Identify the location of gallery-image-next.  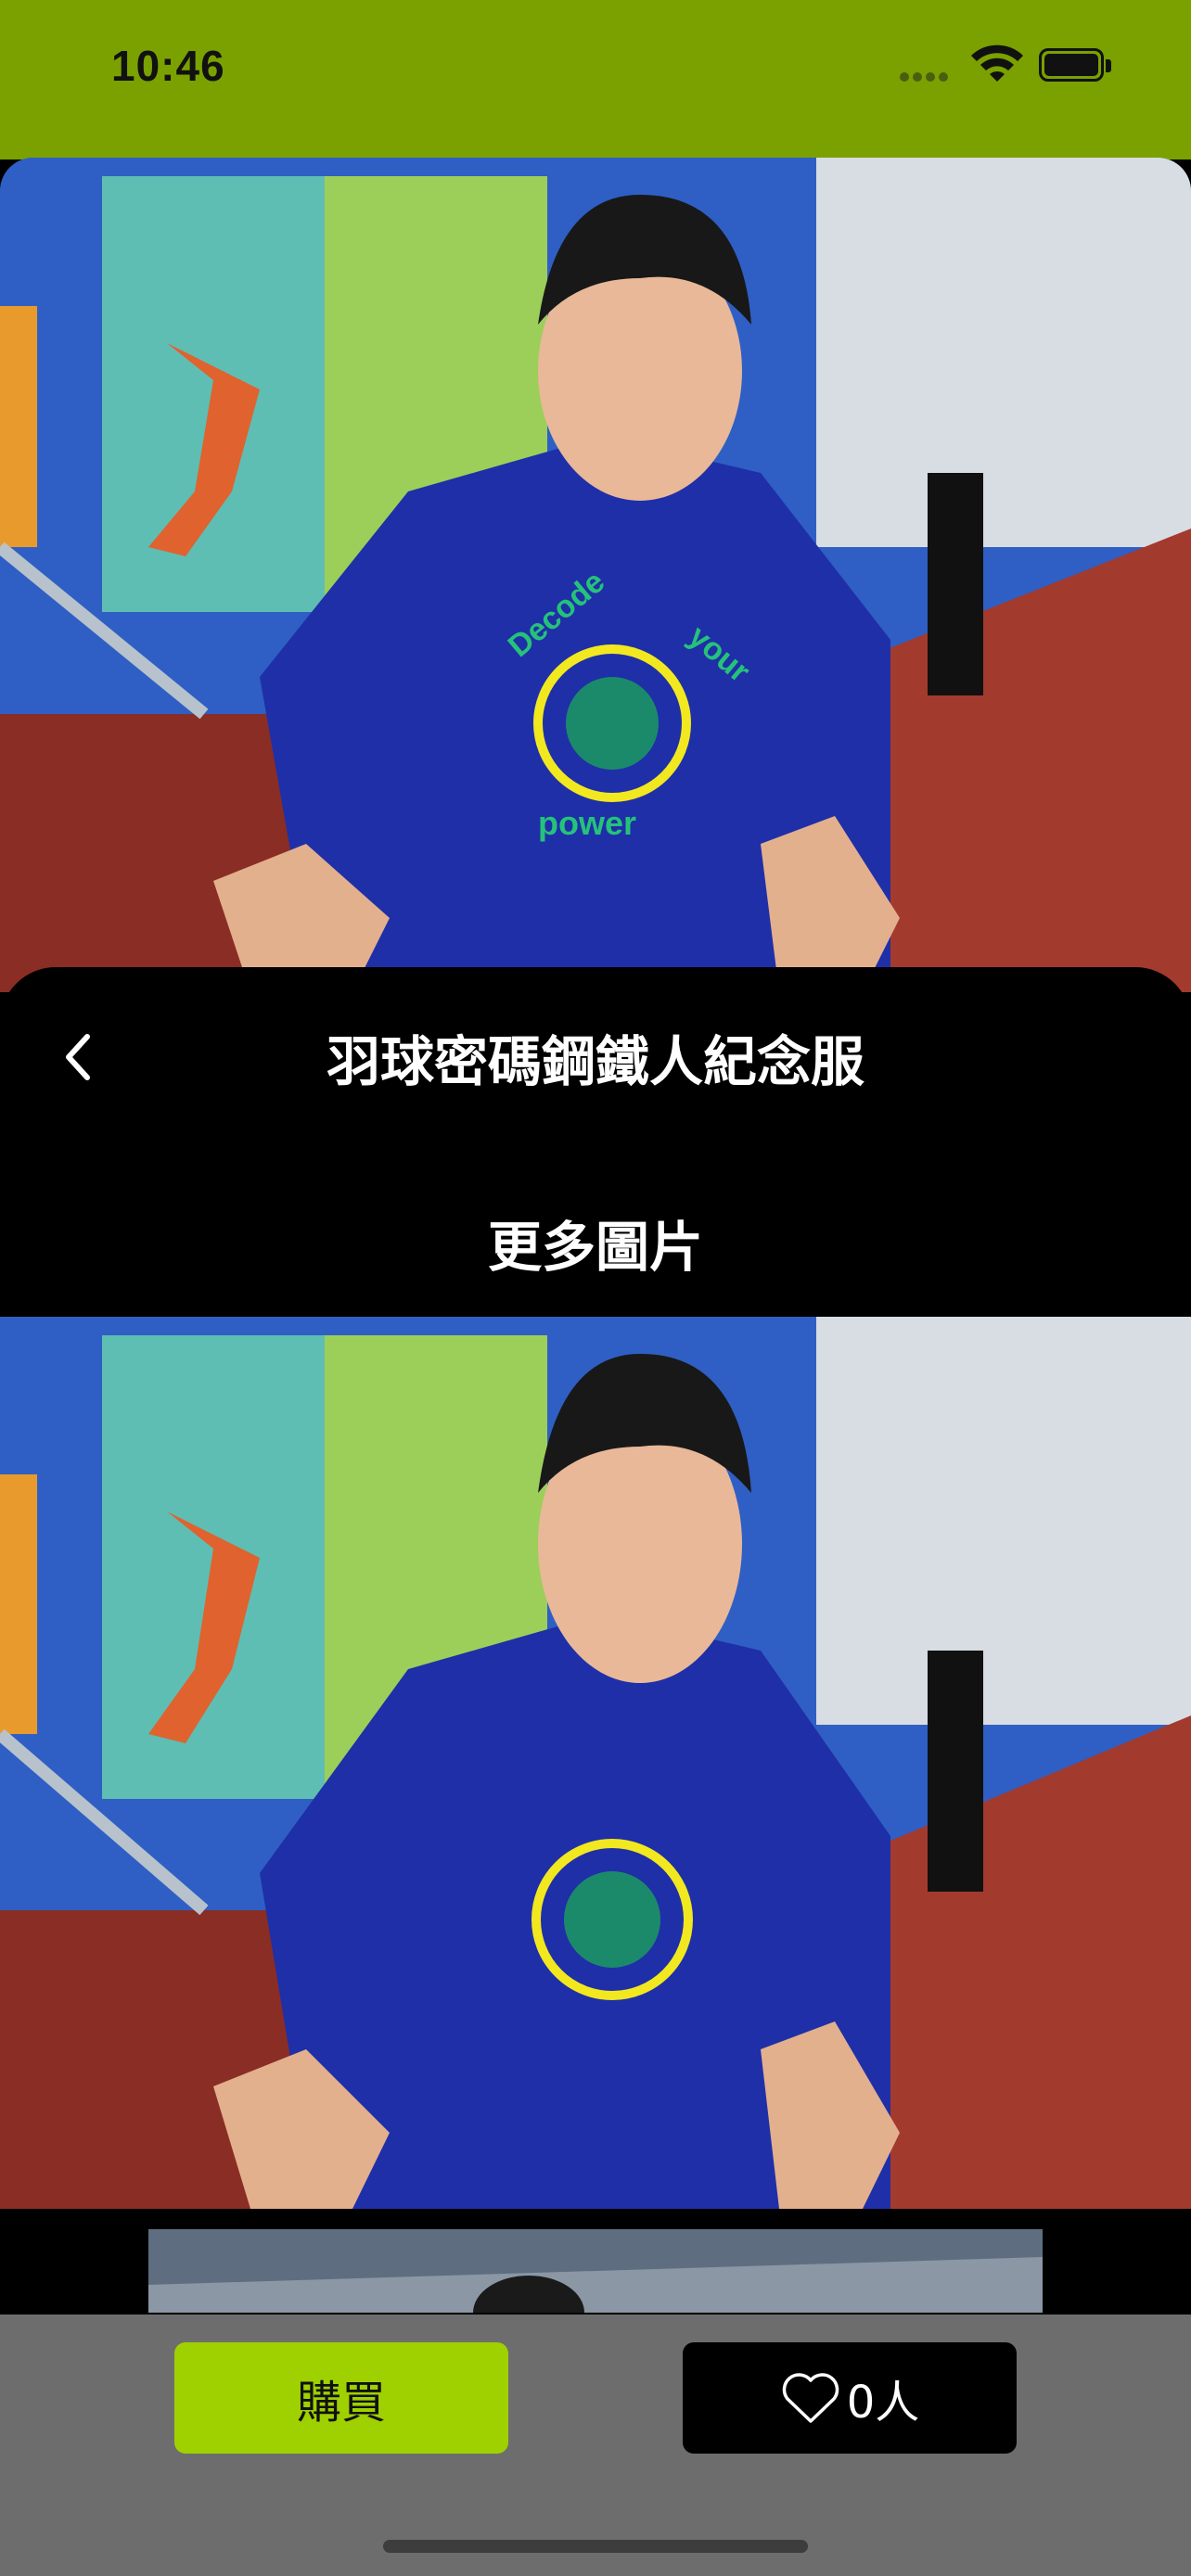
(595, 2271).